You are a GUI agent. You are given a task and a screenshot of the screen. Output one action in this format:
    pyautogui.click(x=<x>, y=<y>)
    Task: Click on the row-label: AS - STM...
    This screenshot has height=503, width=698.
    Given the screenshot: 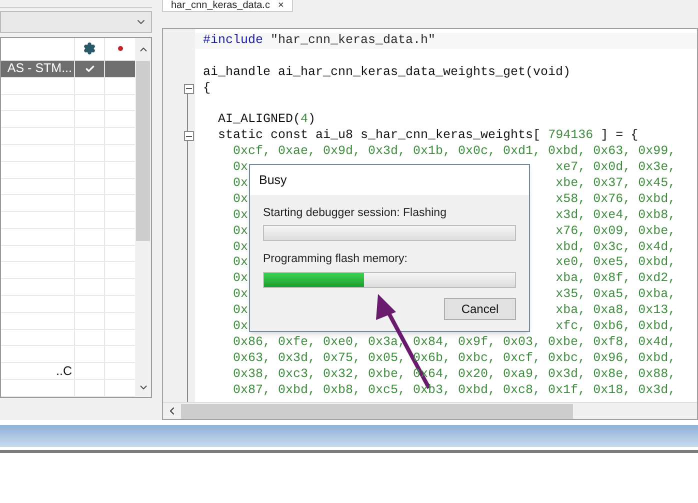 What is the action you would take?
    pyautogui.click(x=39, y=69)
    